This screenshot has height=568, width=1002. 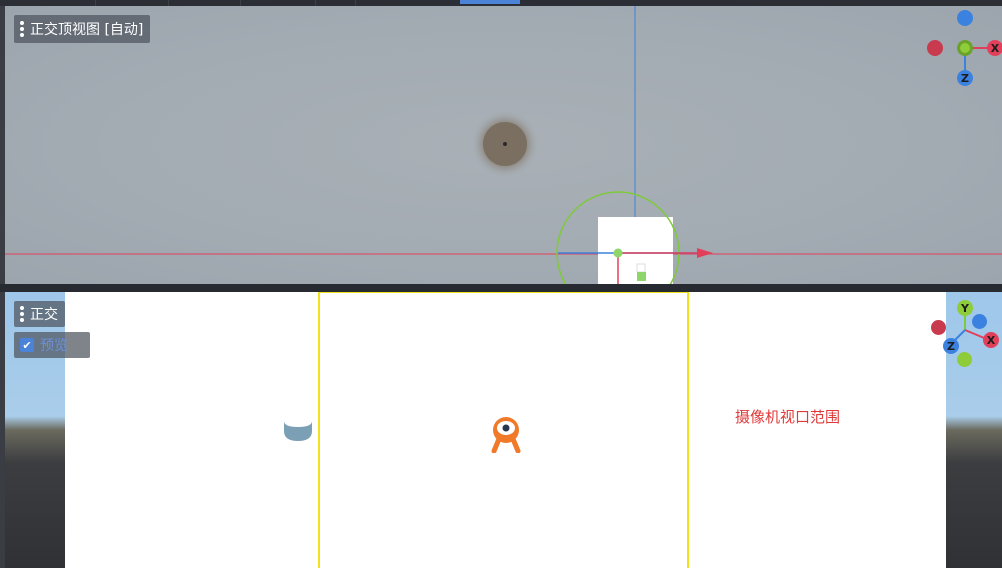 I want to click on node-pivot, so click(x=505, y=144).